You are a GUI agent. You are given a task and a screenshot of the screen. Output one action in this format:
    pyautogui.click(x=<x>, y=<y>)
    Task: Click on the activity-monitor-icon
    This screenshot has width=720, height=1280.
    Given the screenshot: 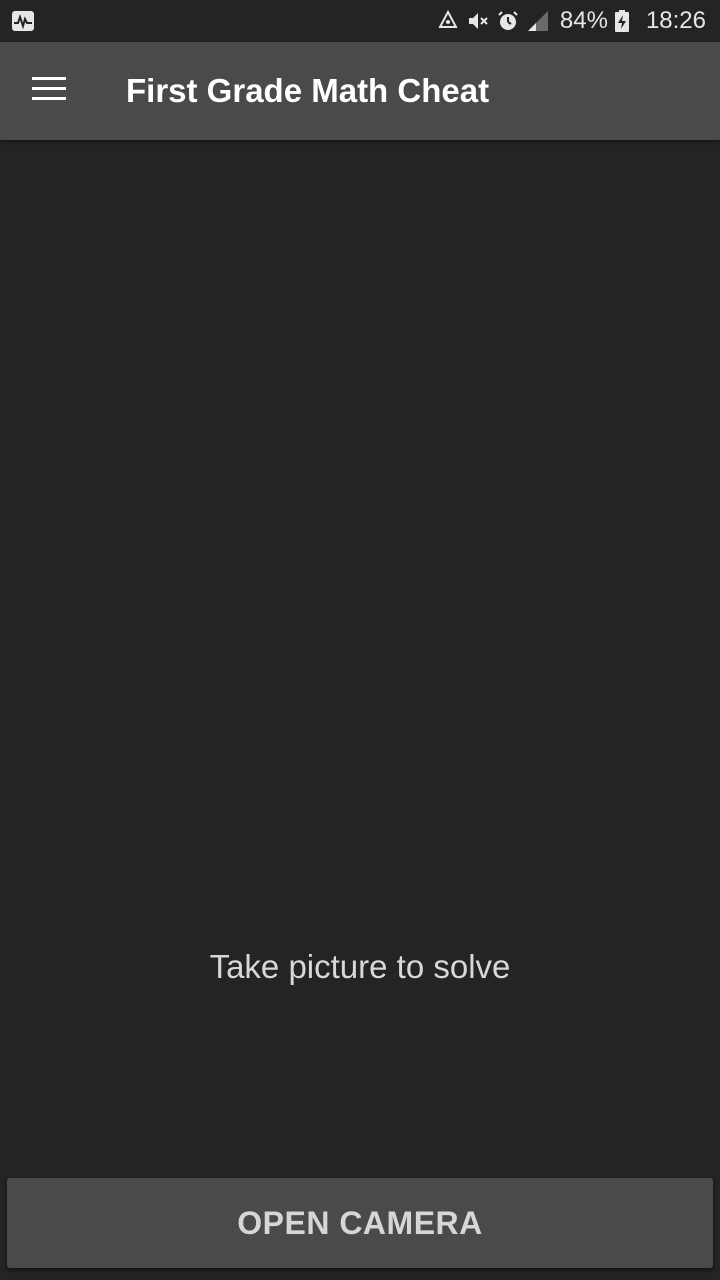 What is the action you would take?
    pyautogui.click(x=23, y=21)
    